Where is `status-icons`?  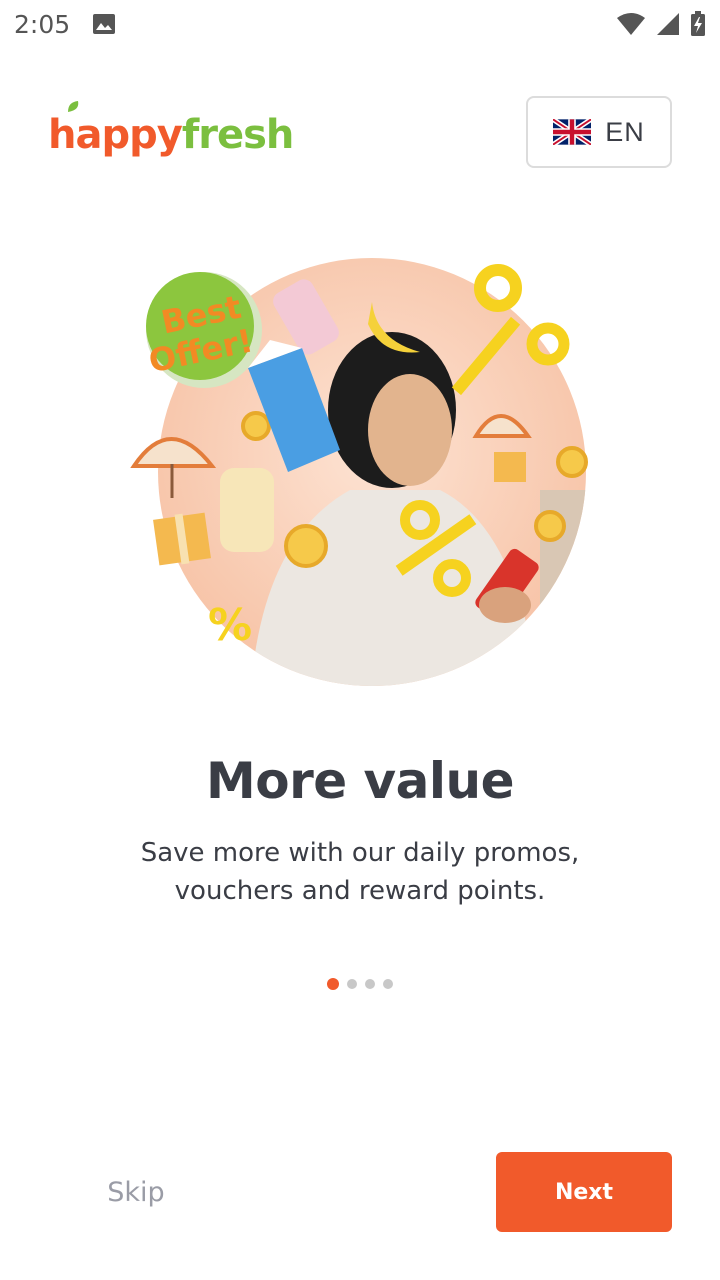
status-icons is located at coordinates (661, 24).